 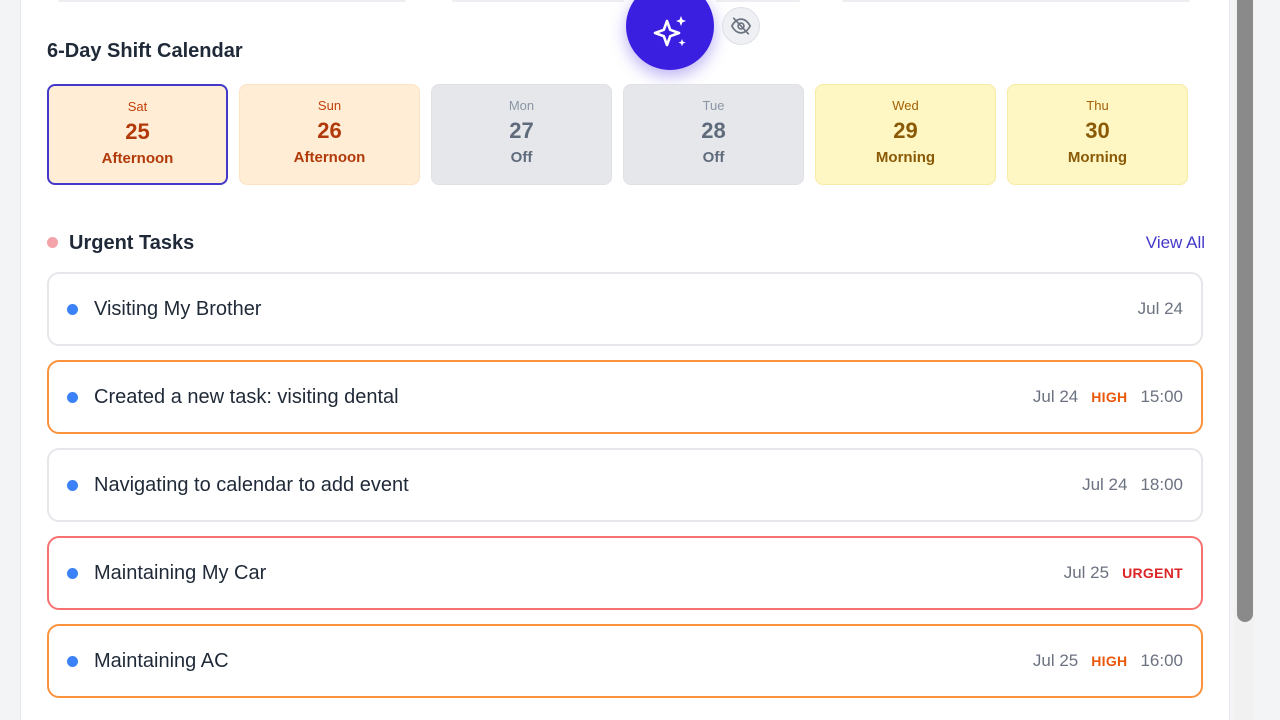 What do you see at coordinates (329, 130) in the screenshot?
I see `day-date: 26` at bounding box center [329, 130].